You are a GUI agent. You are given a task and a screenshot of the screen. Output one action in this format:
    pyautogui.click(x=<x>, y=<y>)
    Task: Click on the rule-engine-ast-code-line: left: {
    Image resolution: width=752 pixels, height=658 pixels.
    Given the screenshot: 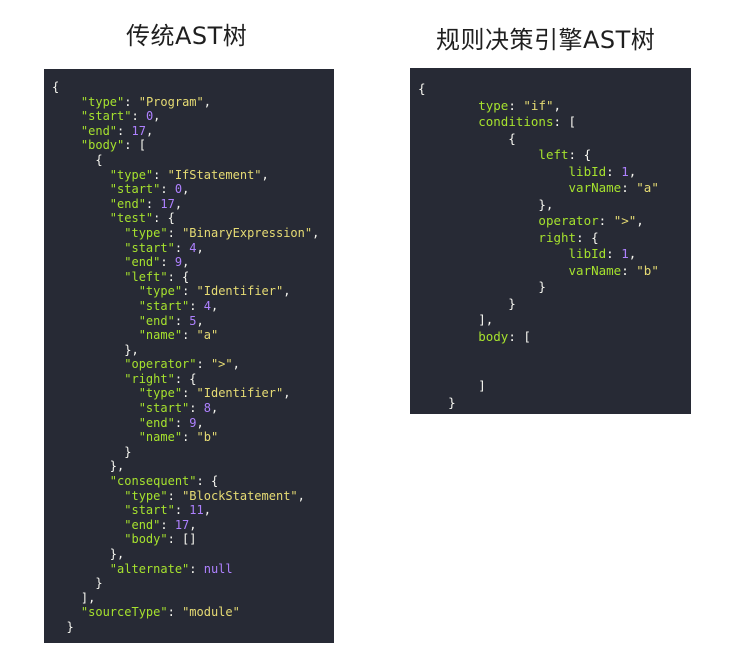 What is the action you would take?
    pyautogui.click(x=554, y=155)
    